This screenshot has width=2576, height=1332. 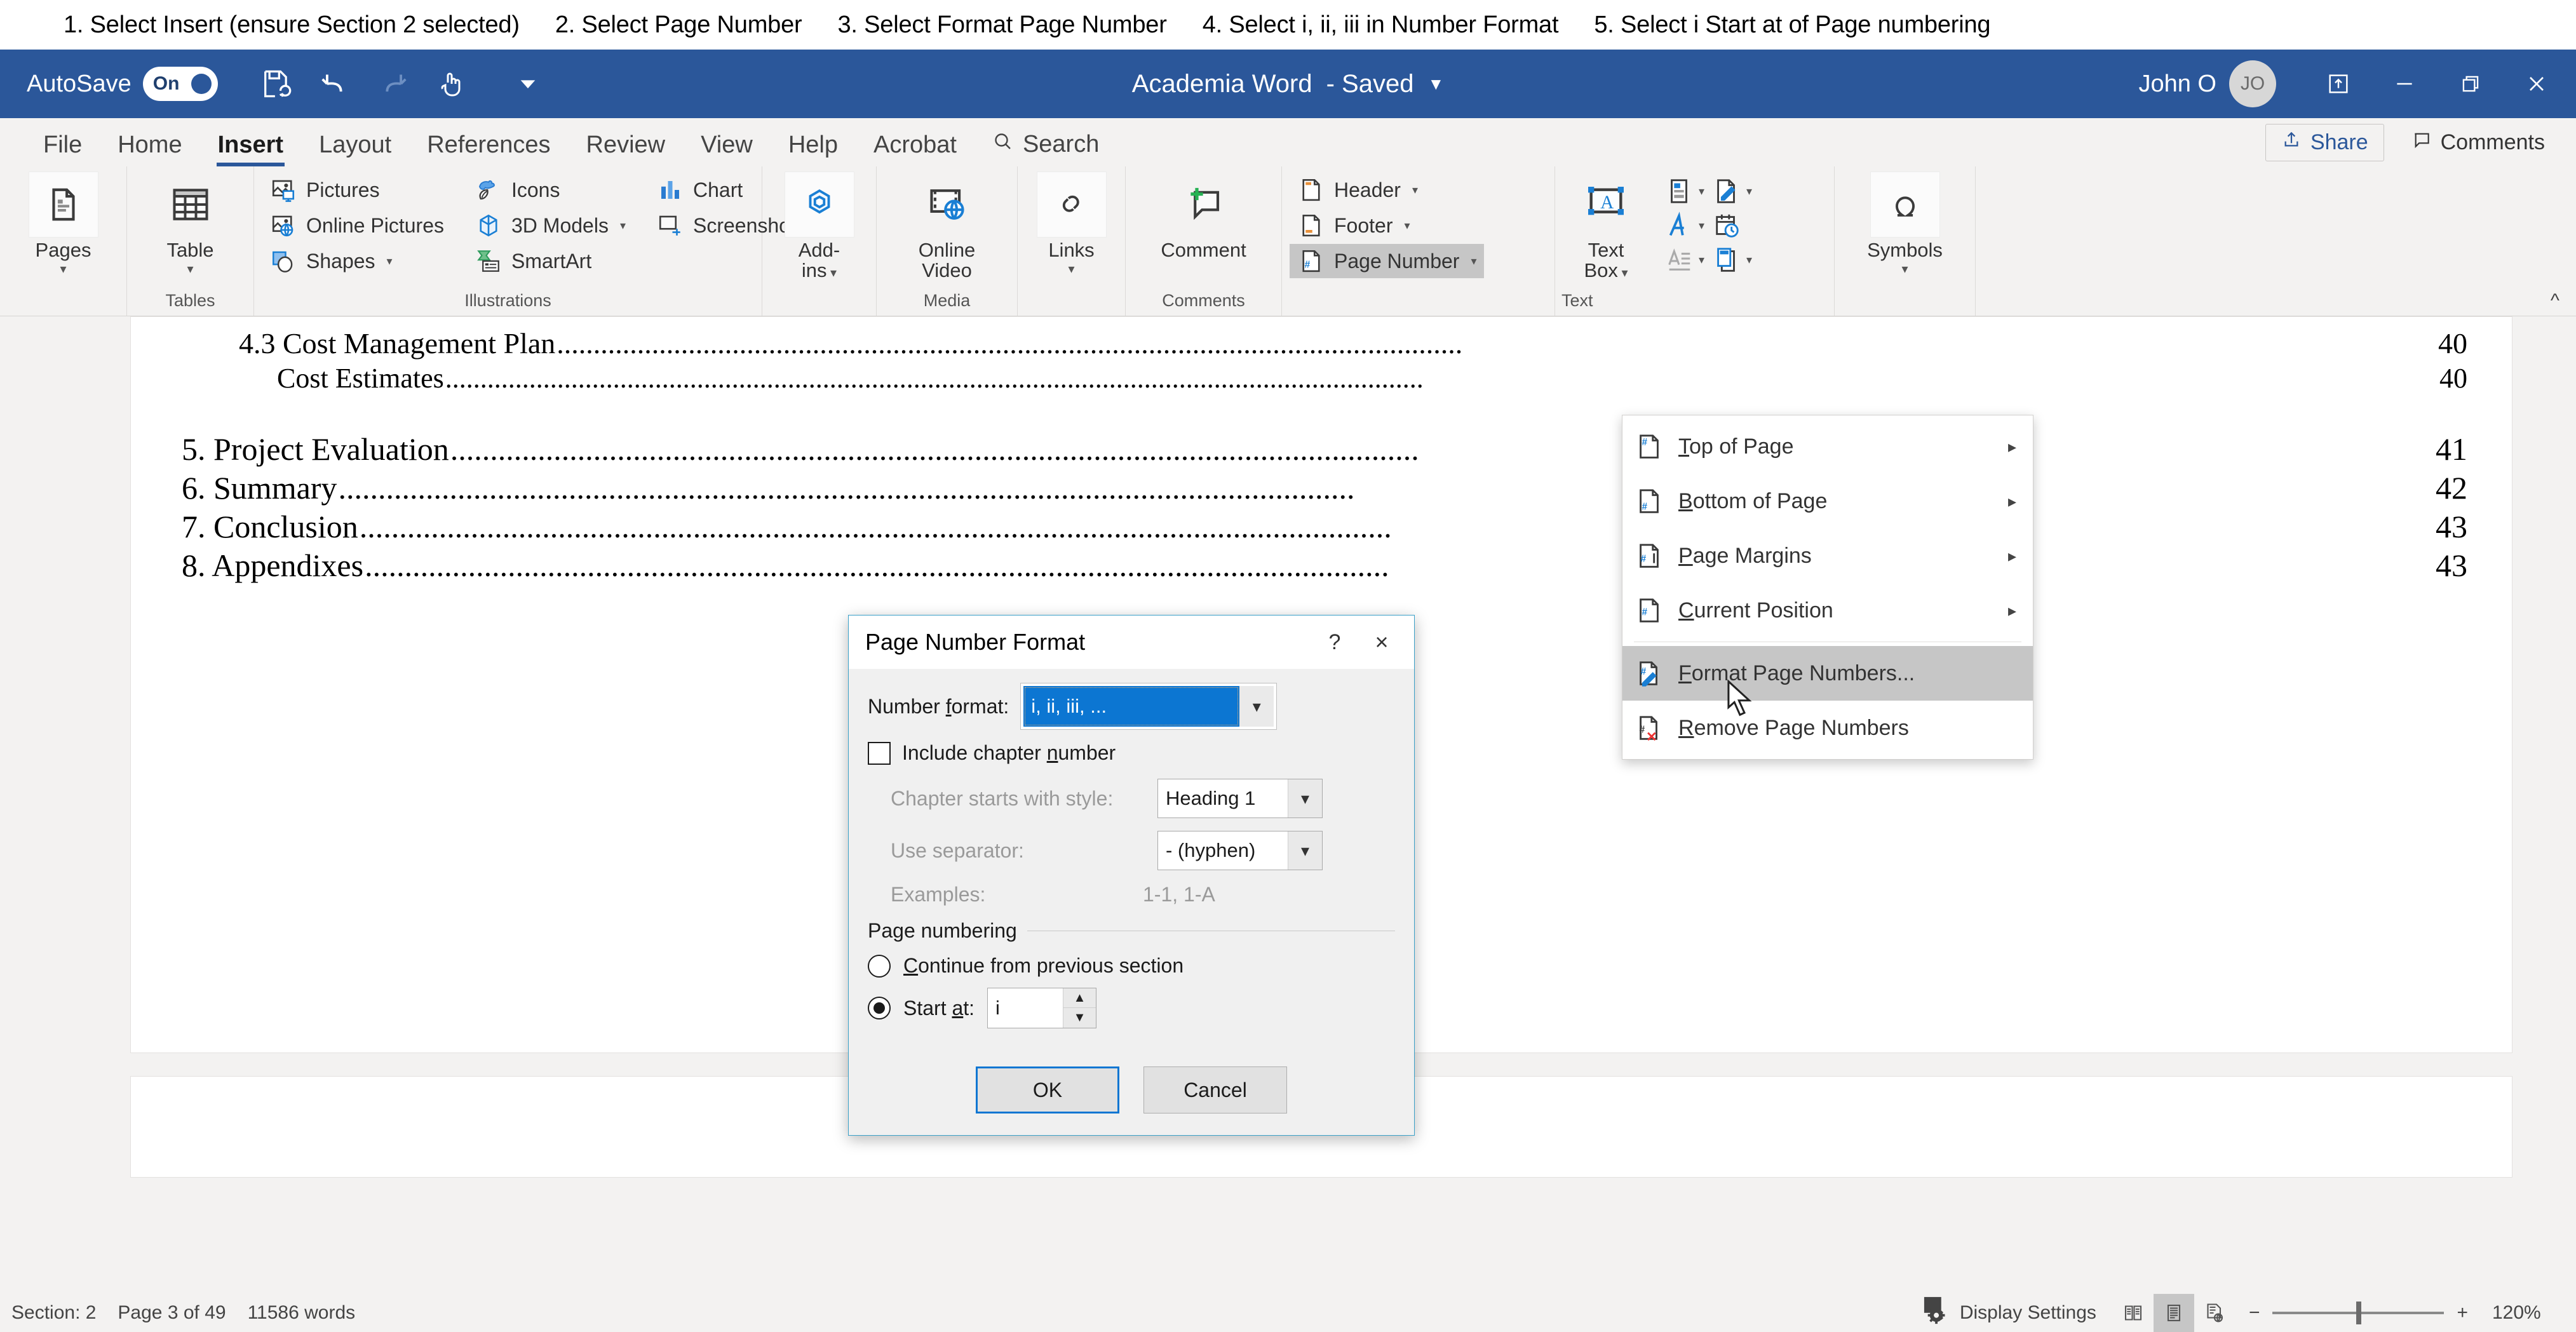 What do you see at coordinates (2471, 84) in the screenshot?
I see `restore-icon` at bounding box center [2471, 84].